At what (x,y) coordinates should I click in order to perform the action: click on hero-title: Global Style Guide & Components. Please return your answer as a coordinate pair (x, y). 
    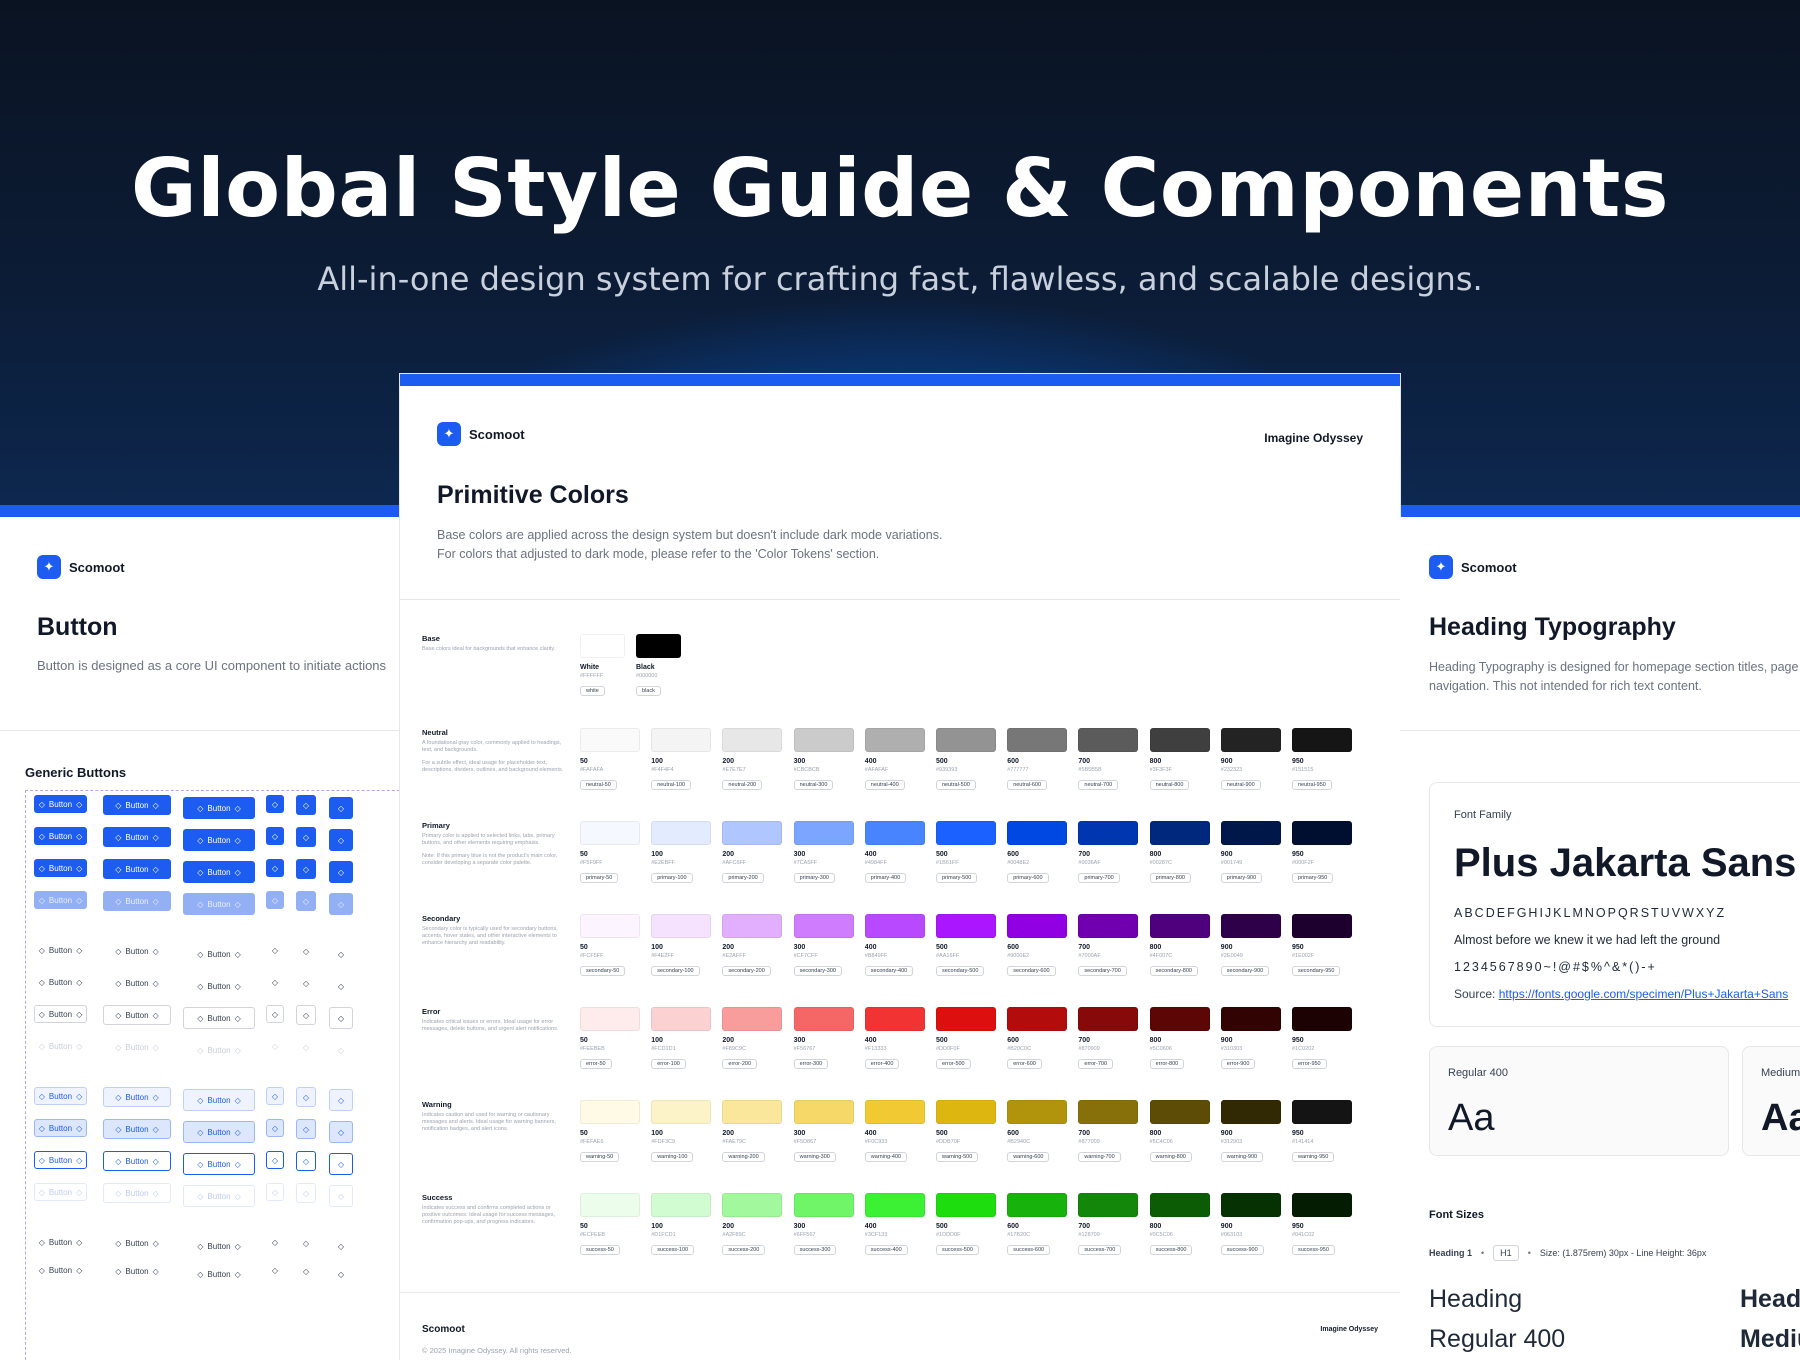
    Looking at the image, I should click on (900, 188).